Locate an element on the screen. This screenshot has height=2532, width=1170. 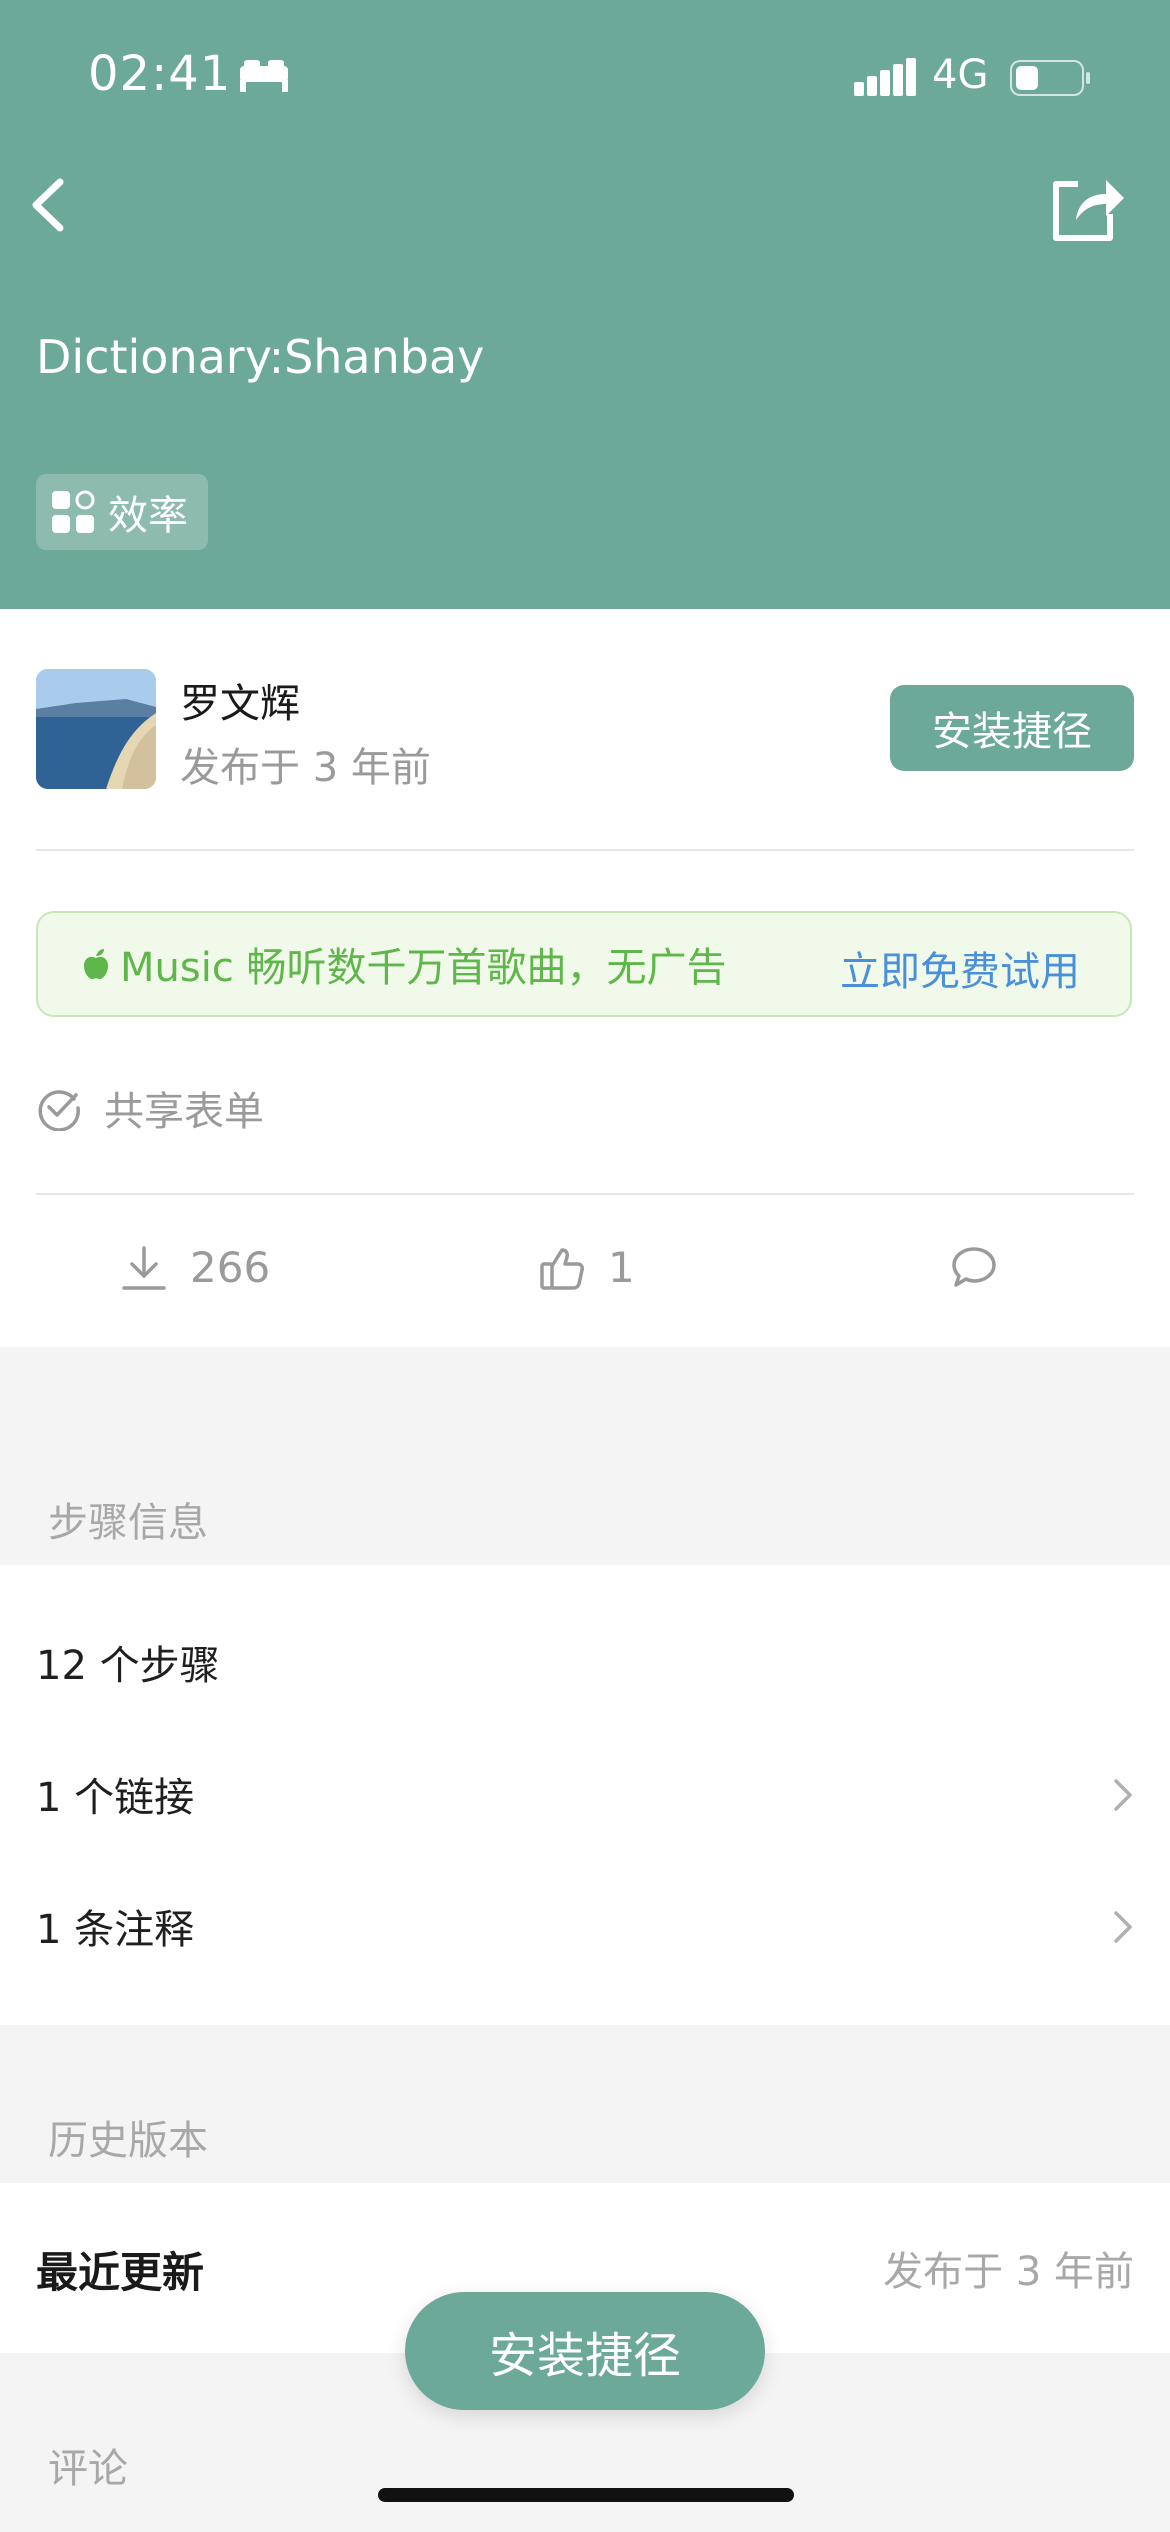
apple-icon is located at coordinates (96, 964).